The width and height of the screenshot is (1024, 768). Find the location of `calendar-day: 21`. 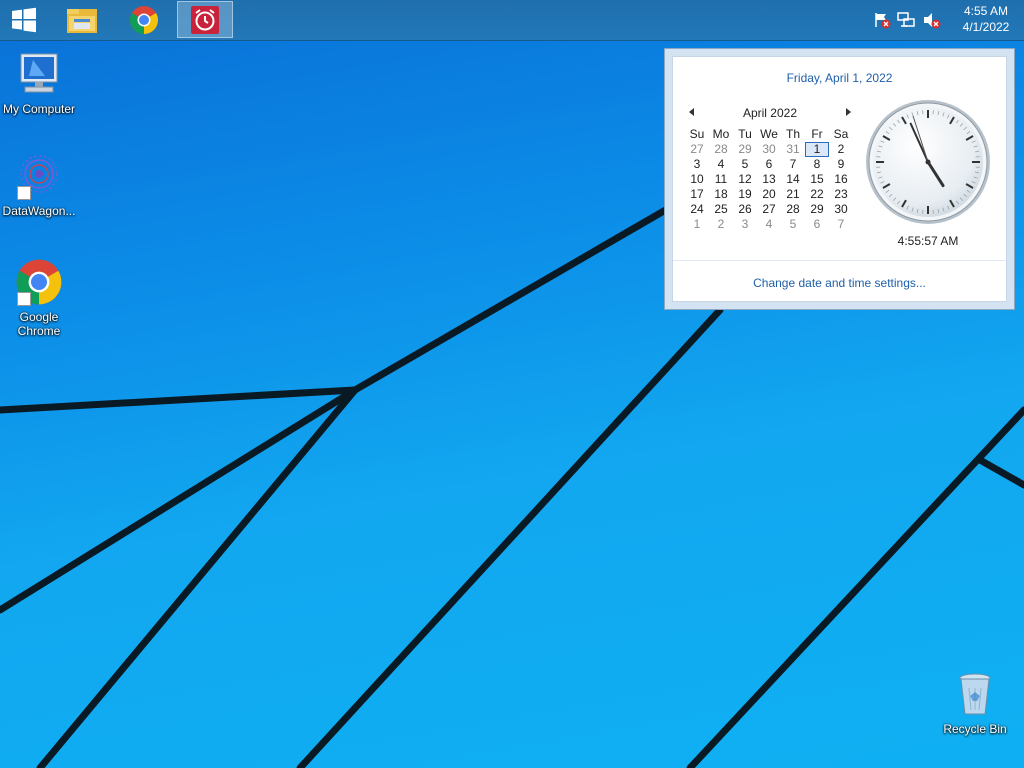

calendar-day: 21 is located at coordinates (793, 194).